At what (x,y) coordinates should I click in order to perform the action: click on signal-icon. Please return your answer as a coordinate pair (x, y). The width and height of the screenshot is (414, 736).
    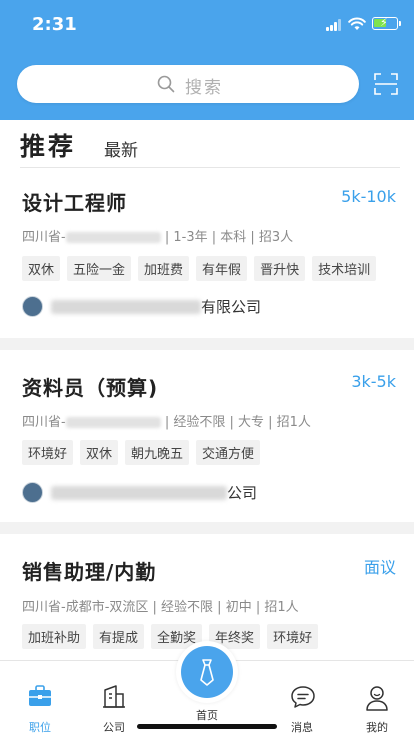
    Looking at the image, I should click on (334, 25).